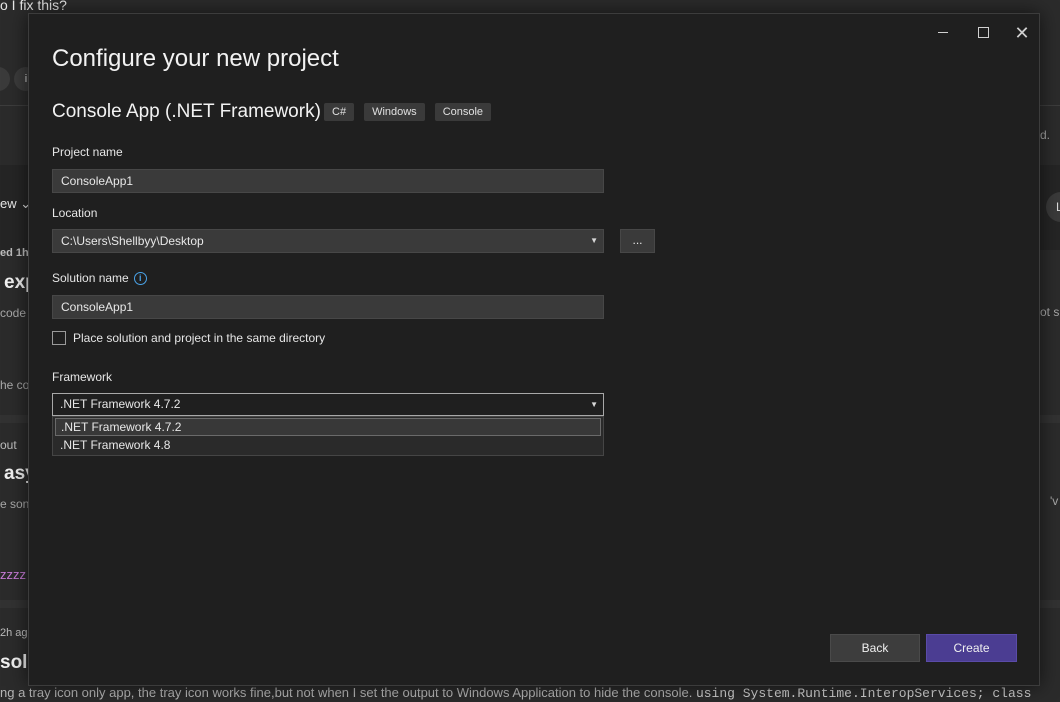 The image size is (1060, 702). I want to click on back-button: Back, so click(875, 648).